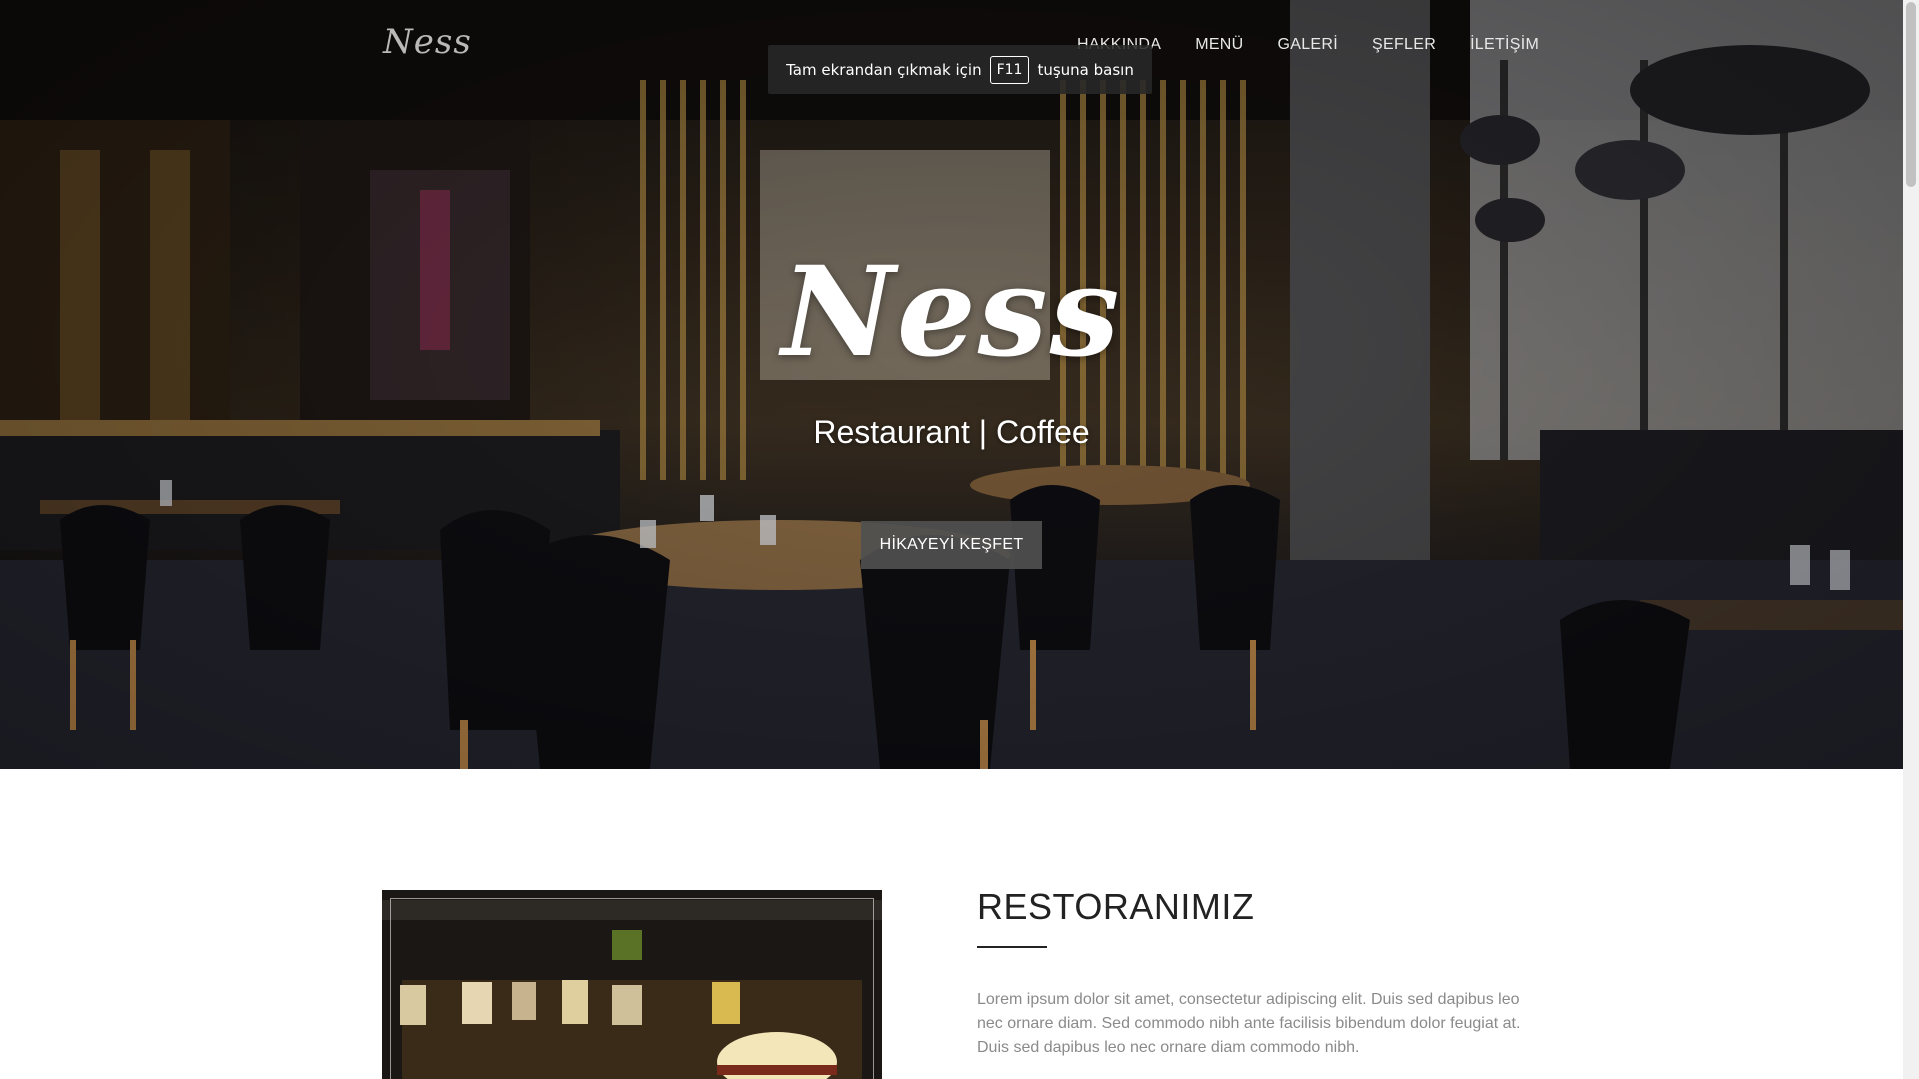 The image size is (1919, 1079). What do you see at coordinates (1308, 45) in the screenshot?
I see `nav-item-galeri: GALERİ` at bounding box center [1308, 45].